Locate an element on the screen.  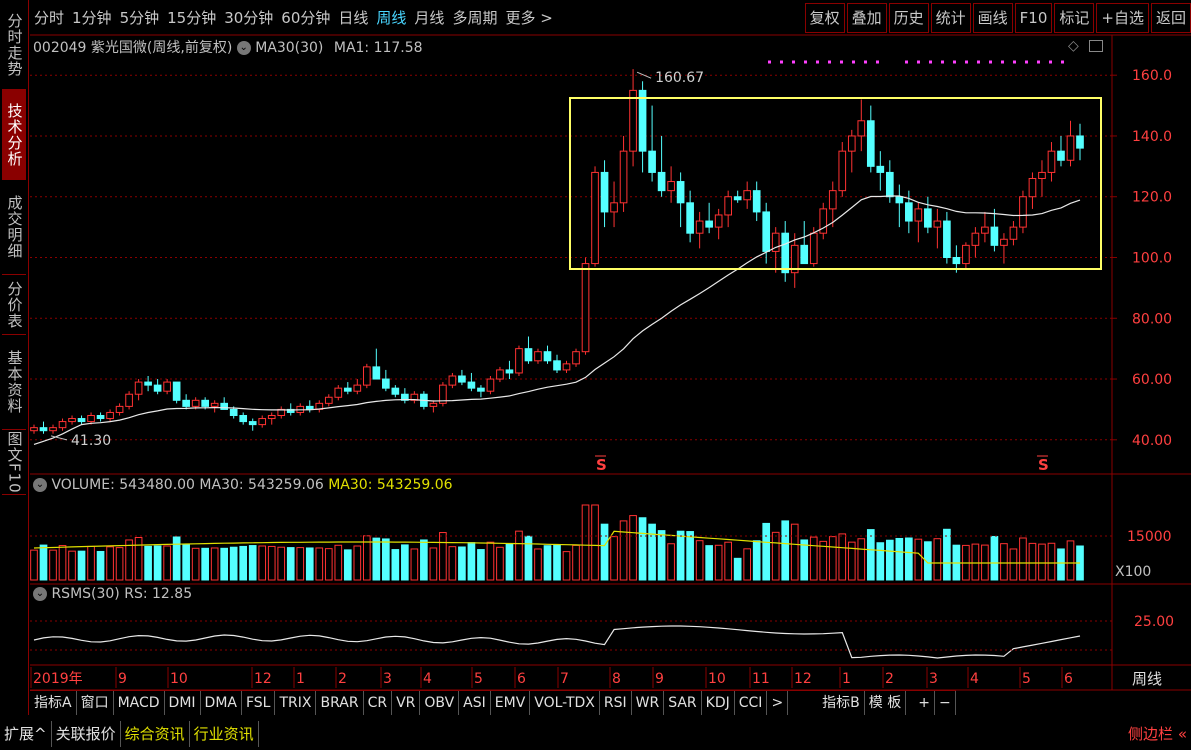
x-axis-label-14: 11 is located at coordinates (761, 679).